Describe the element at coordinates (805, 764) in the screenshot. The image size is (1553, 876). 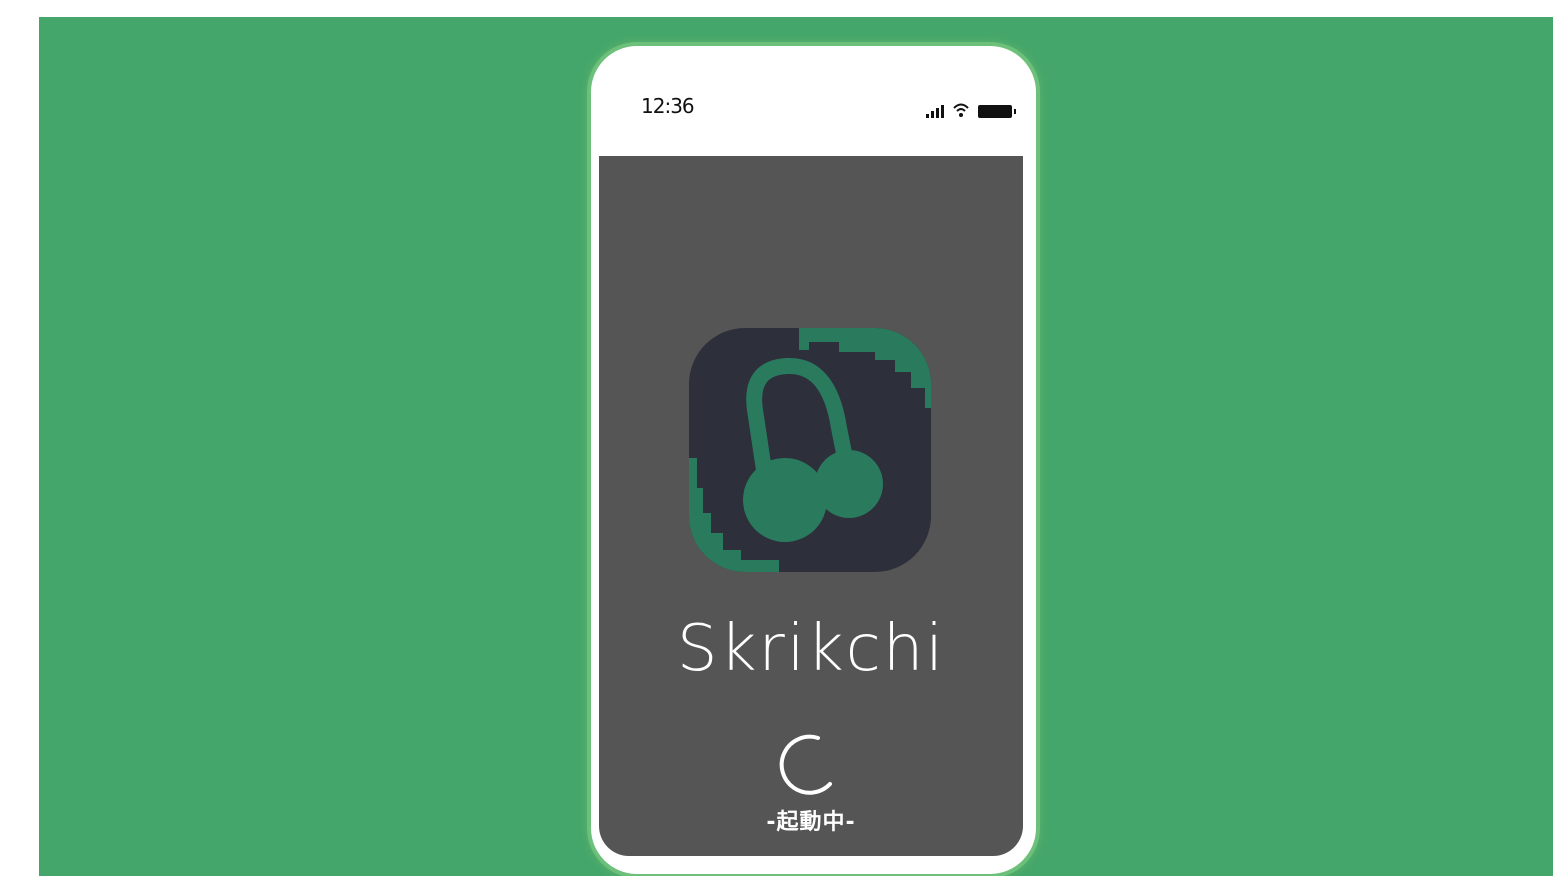
I see `loading-spinner-icon` at that location.